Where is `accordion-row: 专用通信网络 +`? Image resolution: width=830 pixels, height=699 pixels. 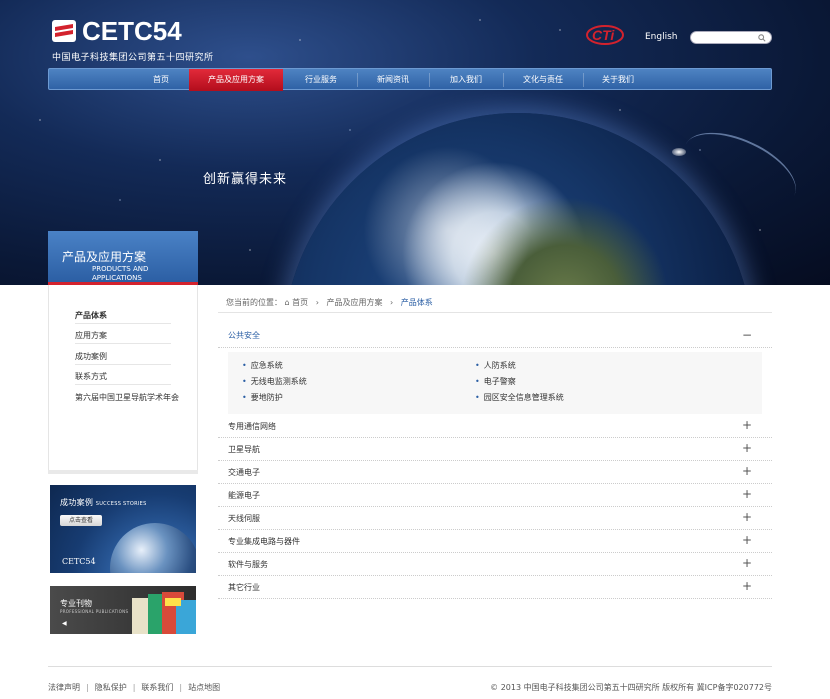
accordion-row: 专用通信网络 + is located at coordinates (495, 426).